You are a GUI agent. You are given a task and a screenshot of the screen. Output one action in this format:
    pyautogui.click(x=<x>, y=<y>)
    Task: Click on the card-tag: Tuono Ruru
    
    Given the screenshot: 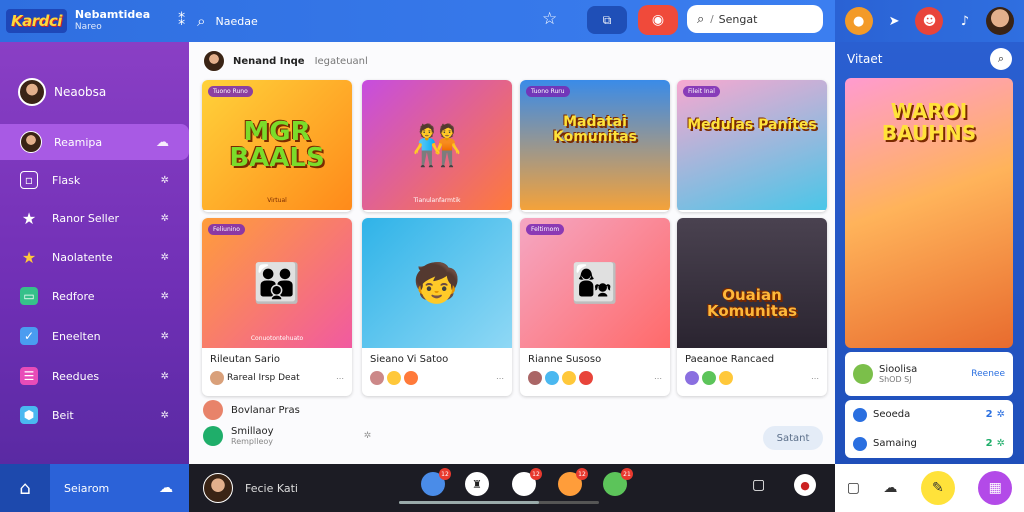 What is the action you would take?
    pyautogui.click(x=548, y=91)
    